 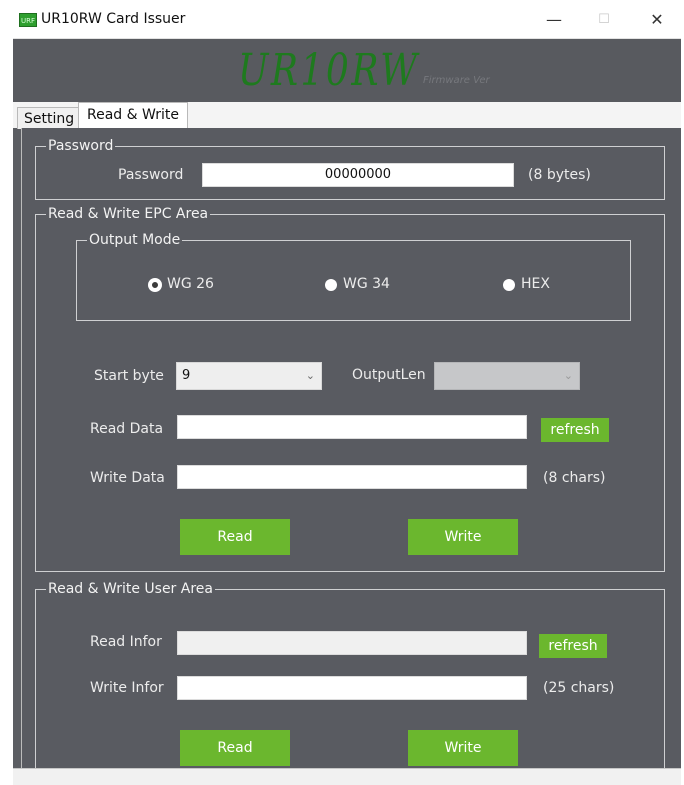 I want to click on tab-bar: Setting Read & Write, so click(x=347, y=115).